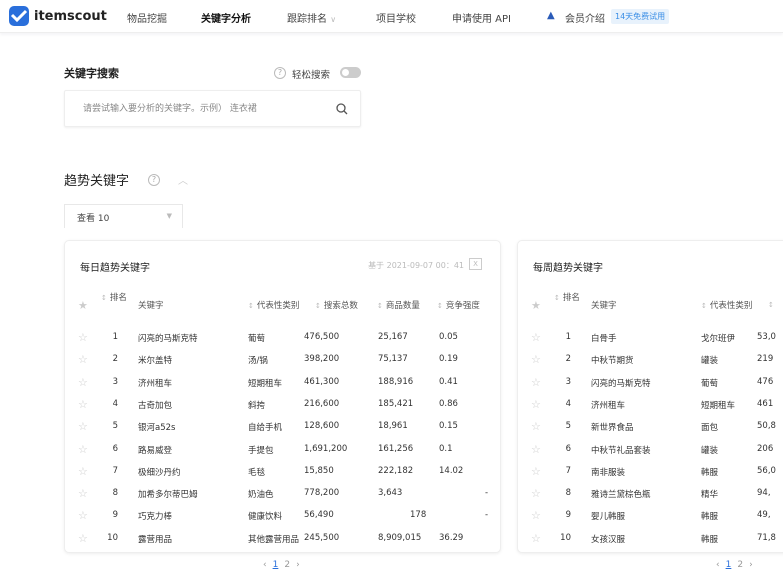  What do you see at coordinates (342, 109) in the screenshot?
I see `search-icon` at bounding box center [342, 109].